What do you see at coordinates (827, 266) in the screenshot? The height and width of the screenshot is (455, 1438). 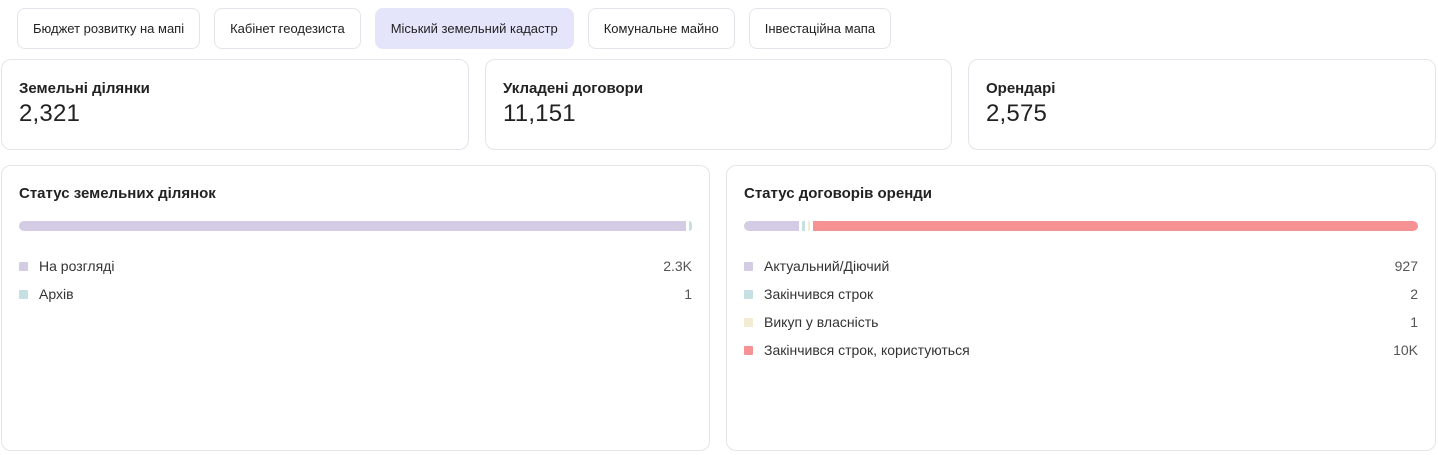 I see `legend-label: Актуальний/Діючий` at bounding box center [827, 266].